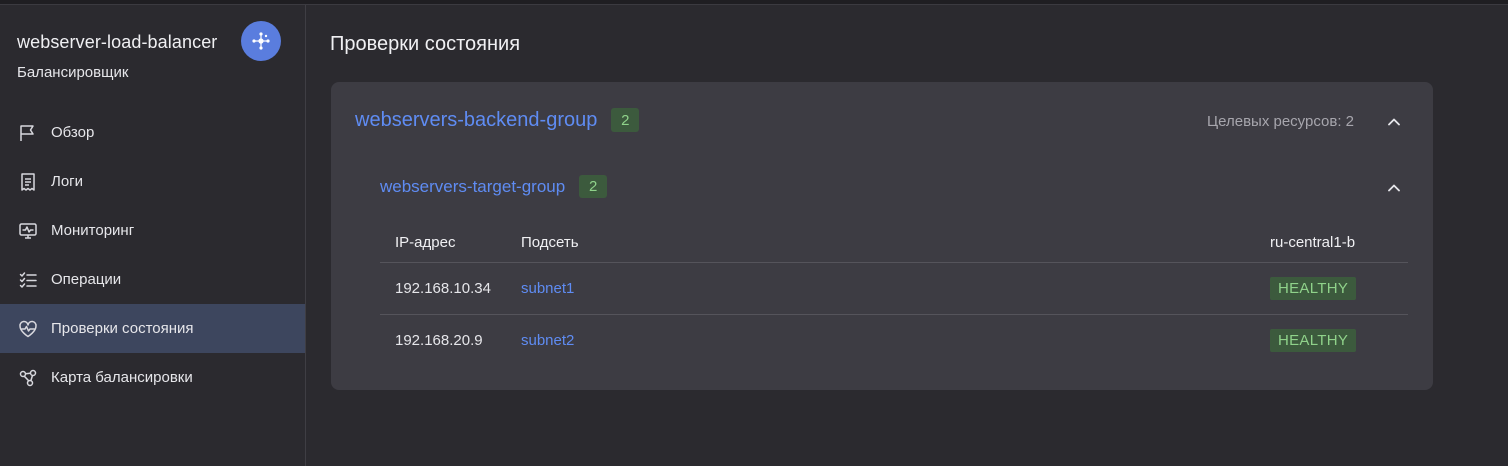  I want to click on flag-icon, so click(28, 133).